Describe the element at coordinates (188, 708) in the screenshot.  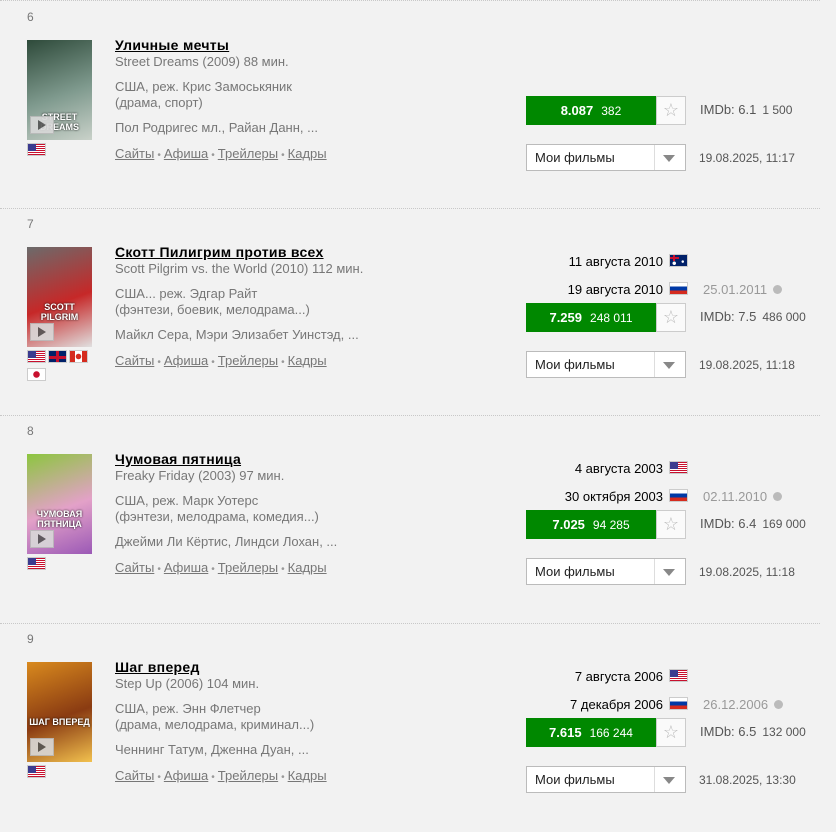
I see `country-director: США, реж. Энн Флетчер` at that location.